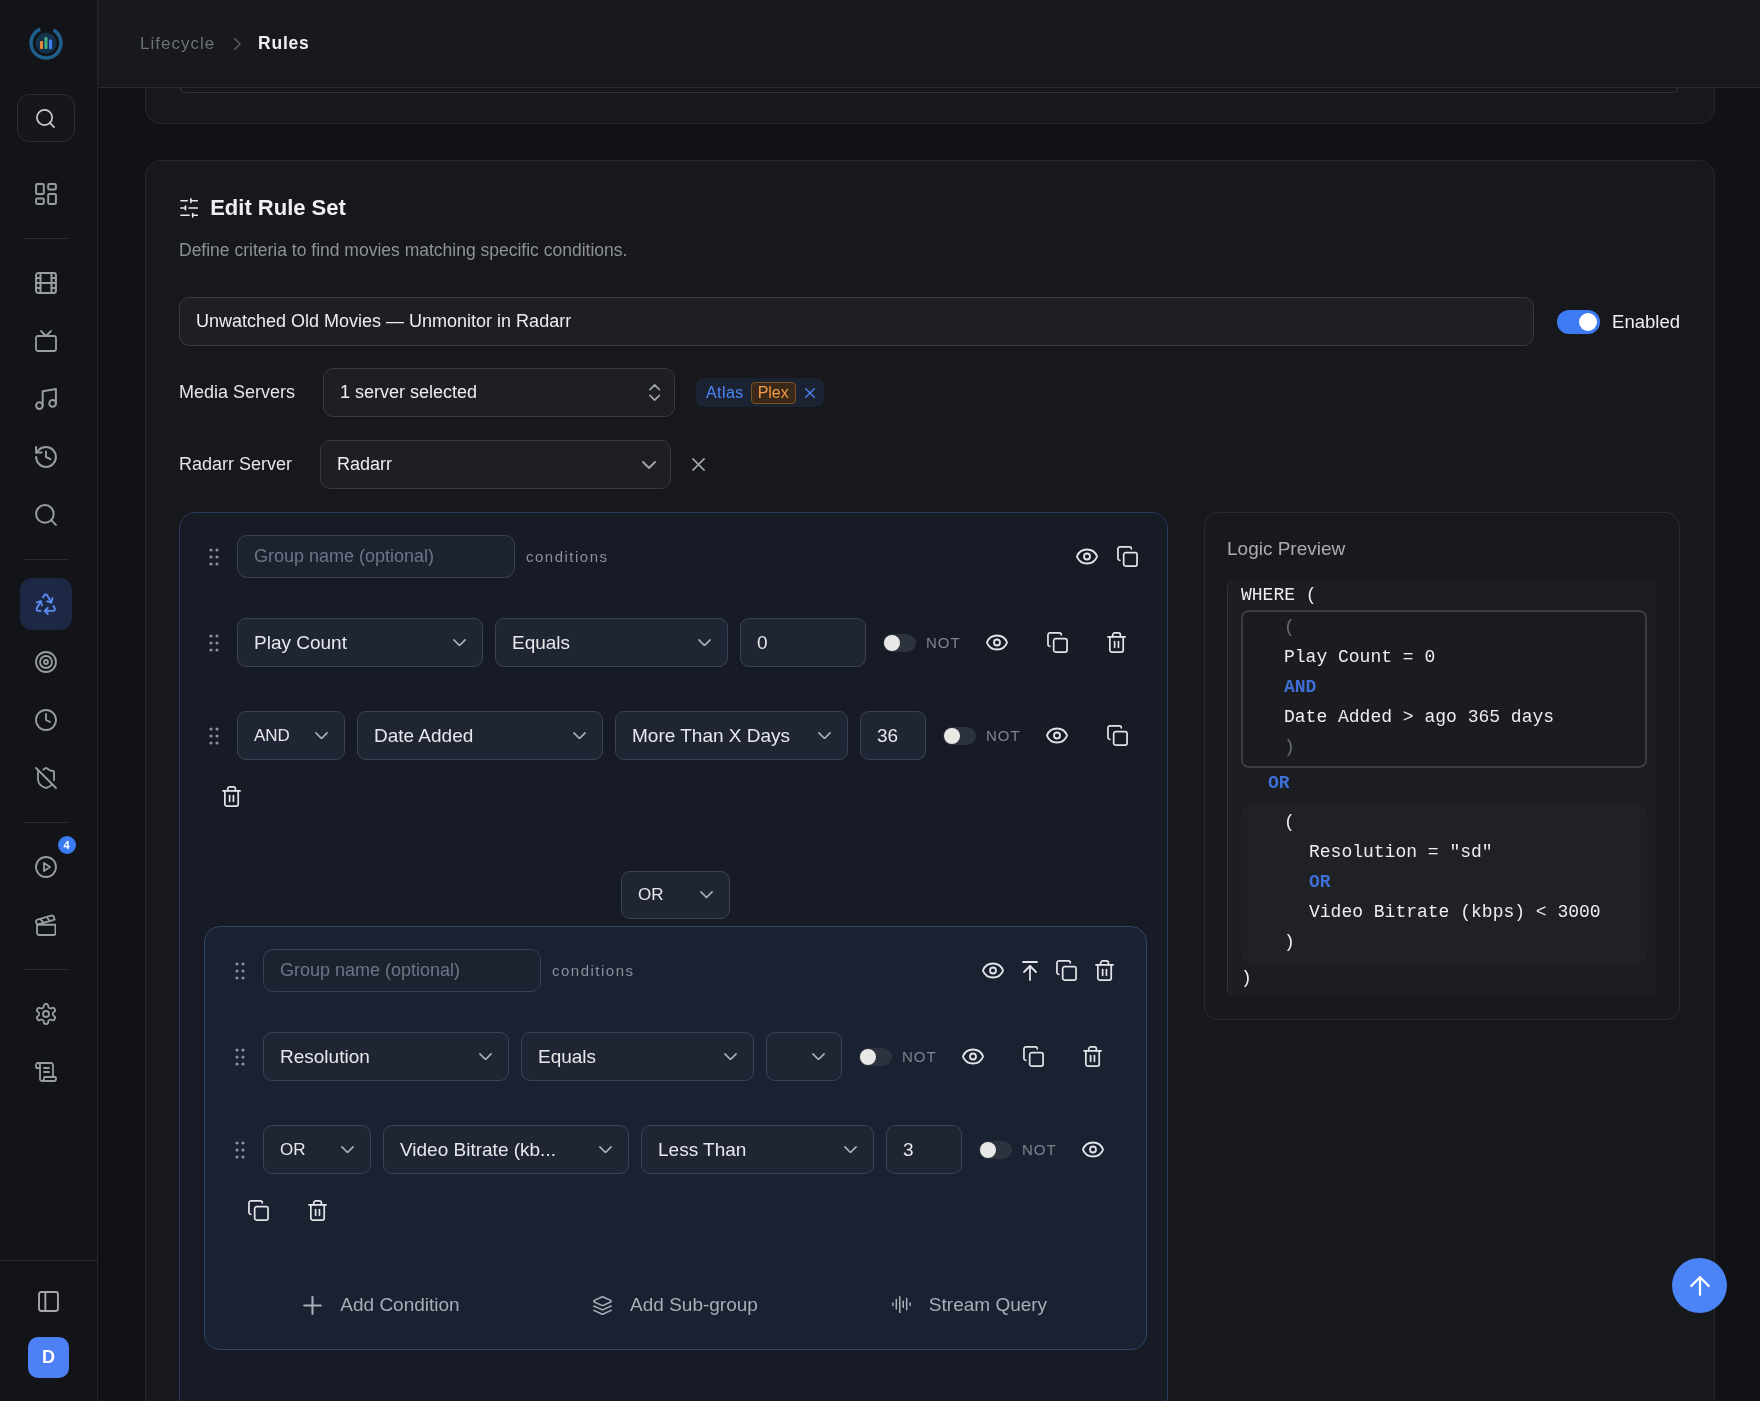 The width and height of the screenshot is (1760, 1401). What do you see at coordinates (381, 1305) in the screenshot?
I see `add-condition-button: Add Condition` at bounding box center [381, 1305].